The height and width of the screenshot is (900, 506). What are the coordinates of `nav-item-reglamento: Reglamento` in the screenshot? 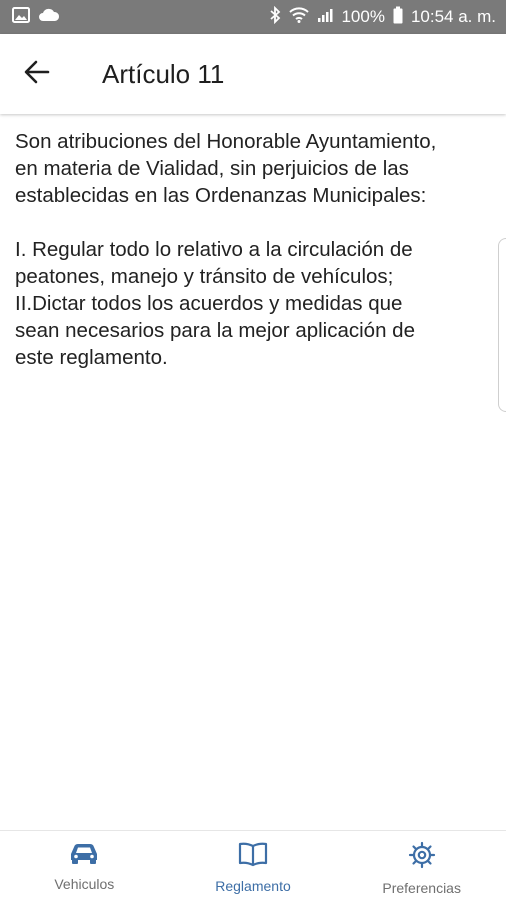 It's located at (253, 865).